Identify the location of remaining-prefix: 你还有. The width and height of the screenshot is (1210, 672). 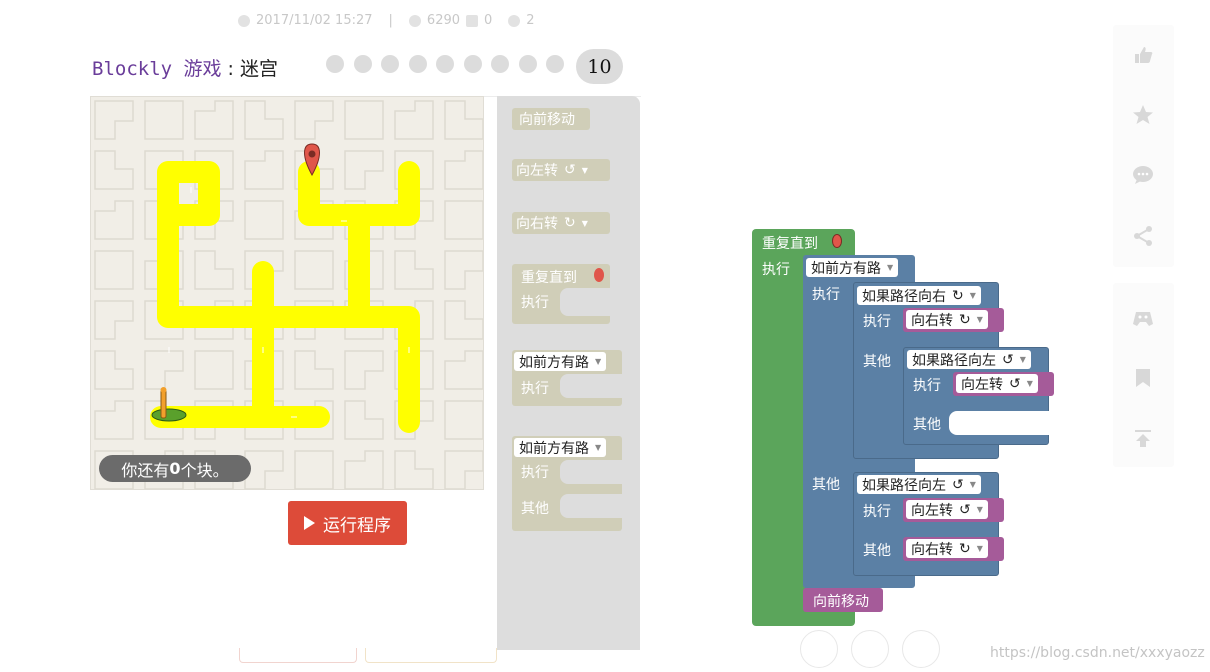
(145, 470).